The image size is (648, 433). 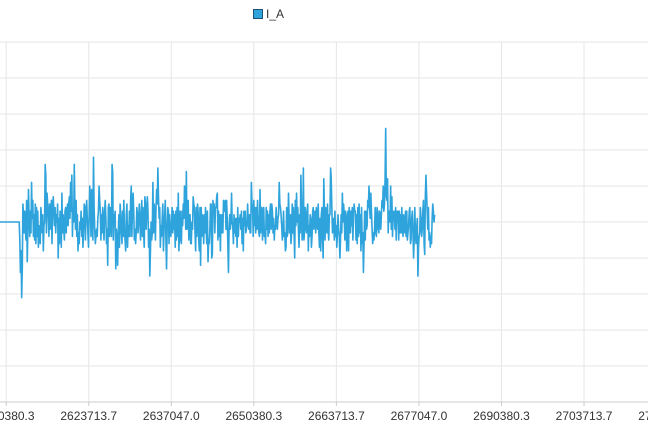 I want to click on x-tick-label: 2717047.0, so click(x=643, y=416).